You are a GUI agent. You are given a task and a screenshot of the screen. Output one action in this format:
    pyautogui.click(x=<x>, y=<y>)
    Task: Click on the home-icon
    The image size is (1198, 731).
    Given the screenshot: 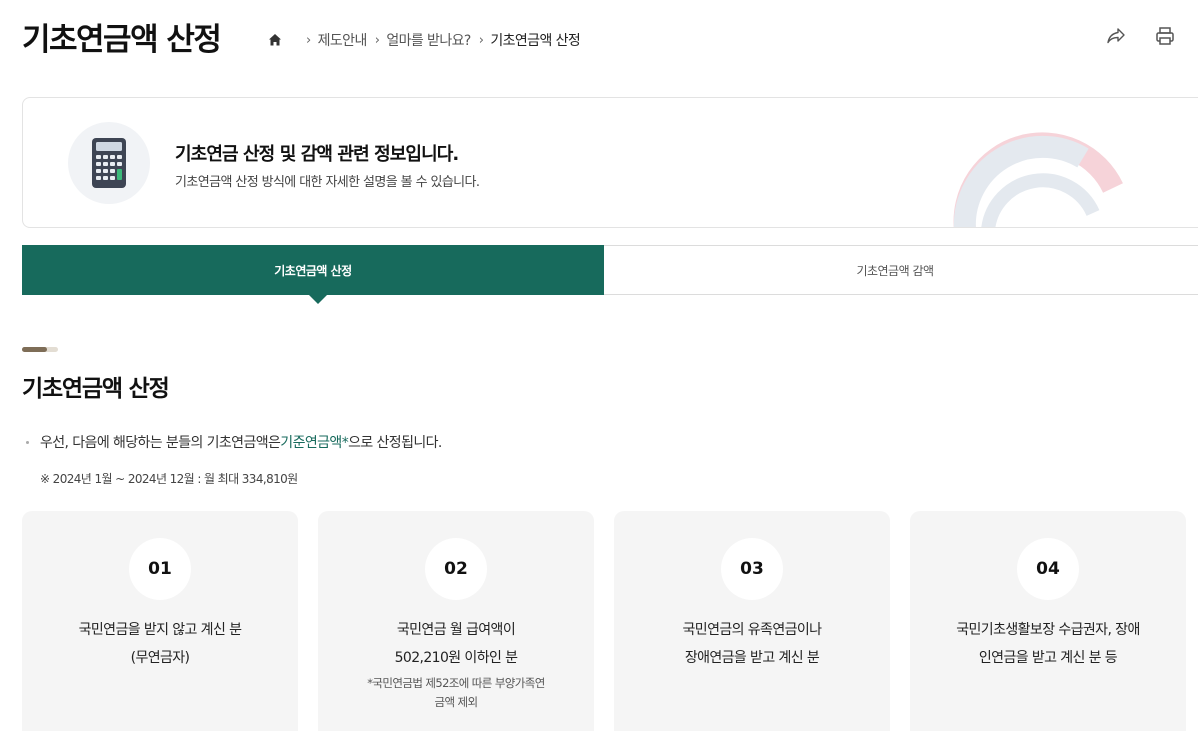 What is the action you would take?
    pyautogui.click(x=275, y=40)
    